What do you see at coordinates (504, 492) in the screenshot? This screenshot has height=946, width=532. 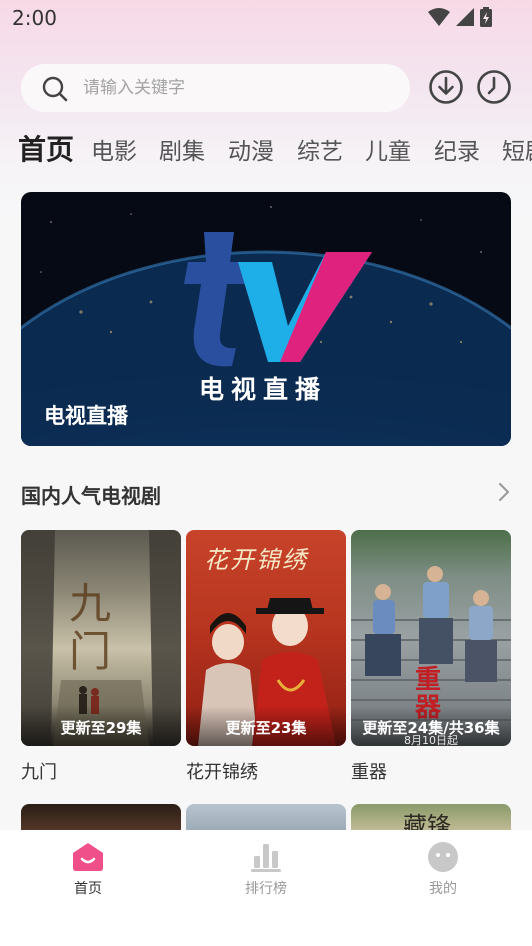 I see `chevron-right-icon` at bounding box center [504, 492].